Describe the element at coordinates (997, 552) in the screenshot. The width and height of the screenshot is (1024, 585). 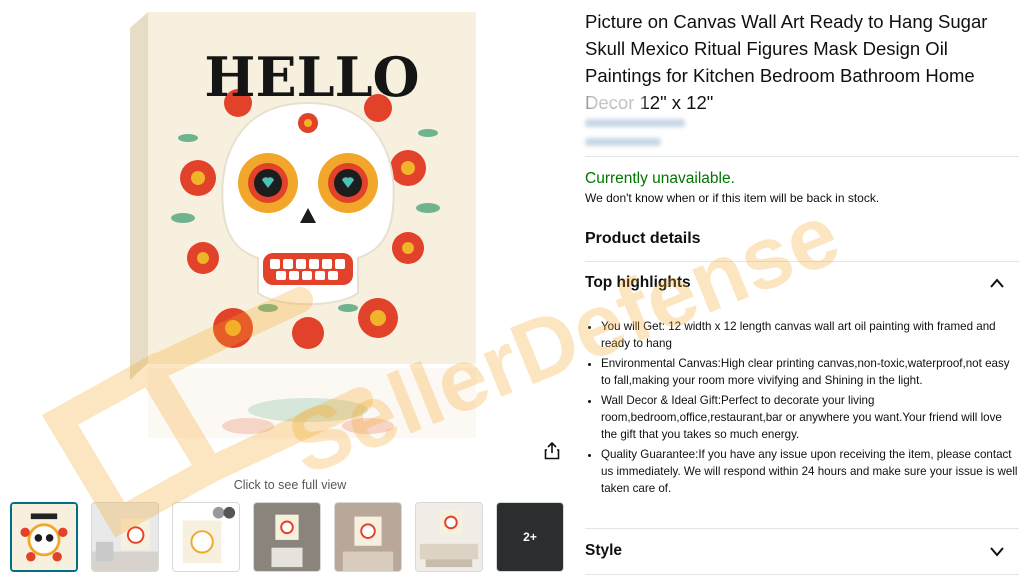
I see `chevron-down-icon` at that location.